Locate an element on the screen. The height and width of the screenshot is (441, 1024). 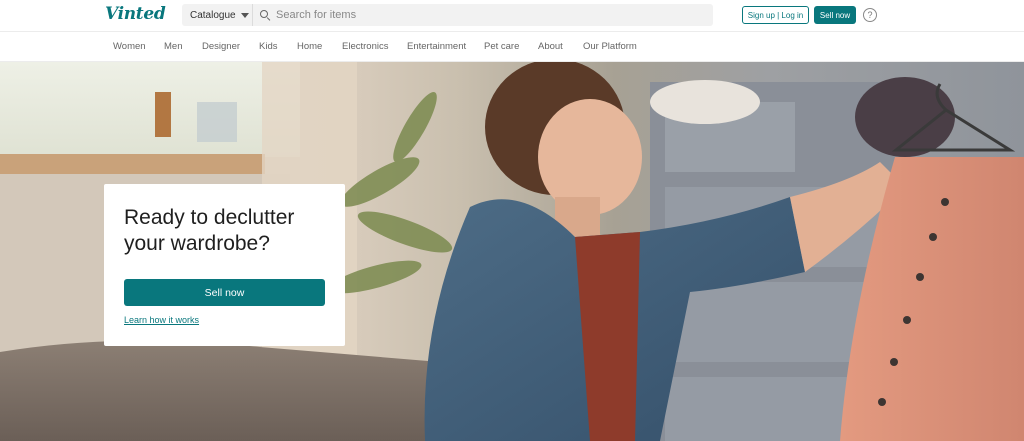
nav-item-women: Women is located at coordinates (129, 46).